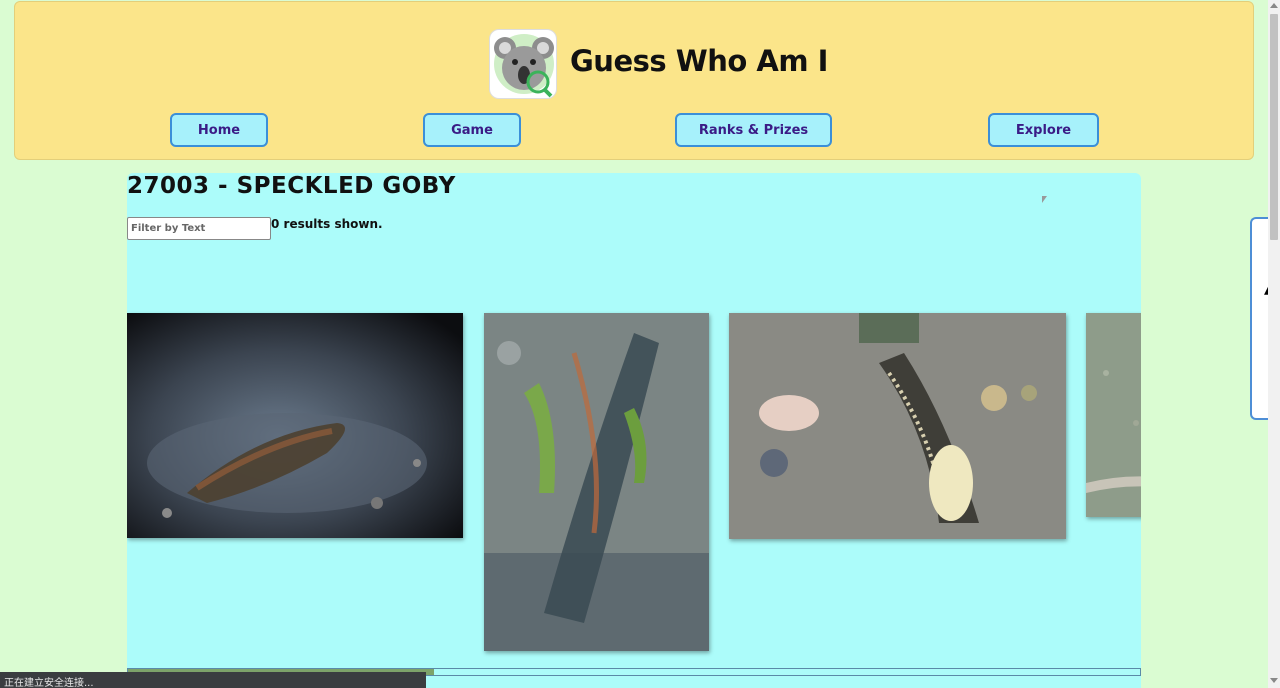  I want to click on side-drawer-tab: ▲, so click(1262, 318).